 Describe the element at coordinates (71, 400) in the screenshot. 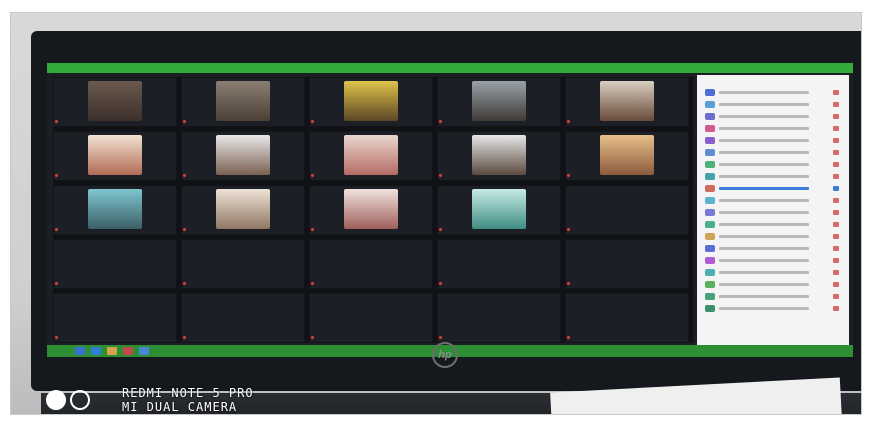

I see `camera-logo-icon` at that location.